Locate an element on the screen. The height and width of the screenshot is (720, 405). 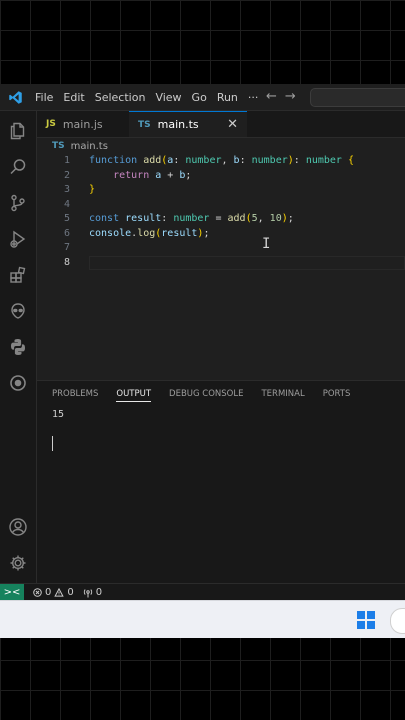
windows-taskbar is located at coordinates (202, 619).